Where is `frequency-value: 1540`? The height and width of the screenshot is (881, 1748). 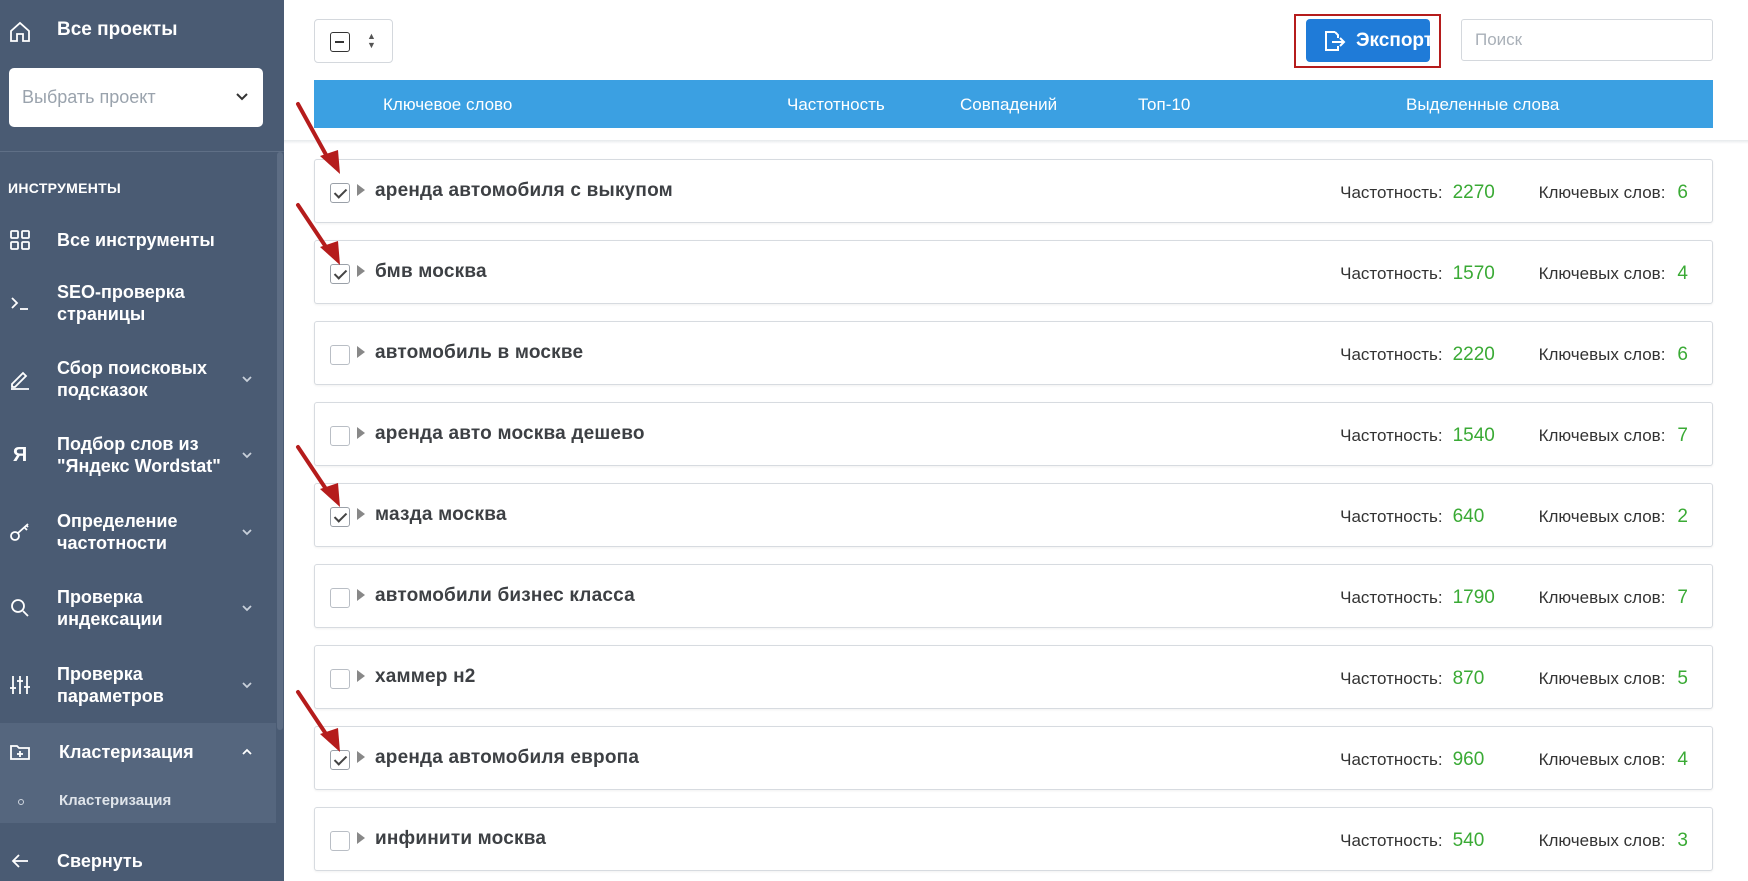 frequency-value: 1540 is located at coordinates (1473, 435).